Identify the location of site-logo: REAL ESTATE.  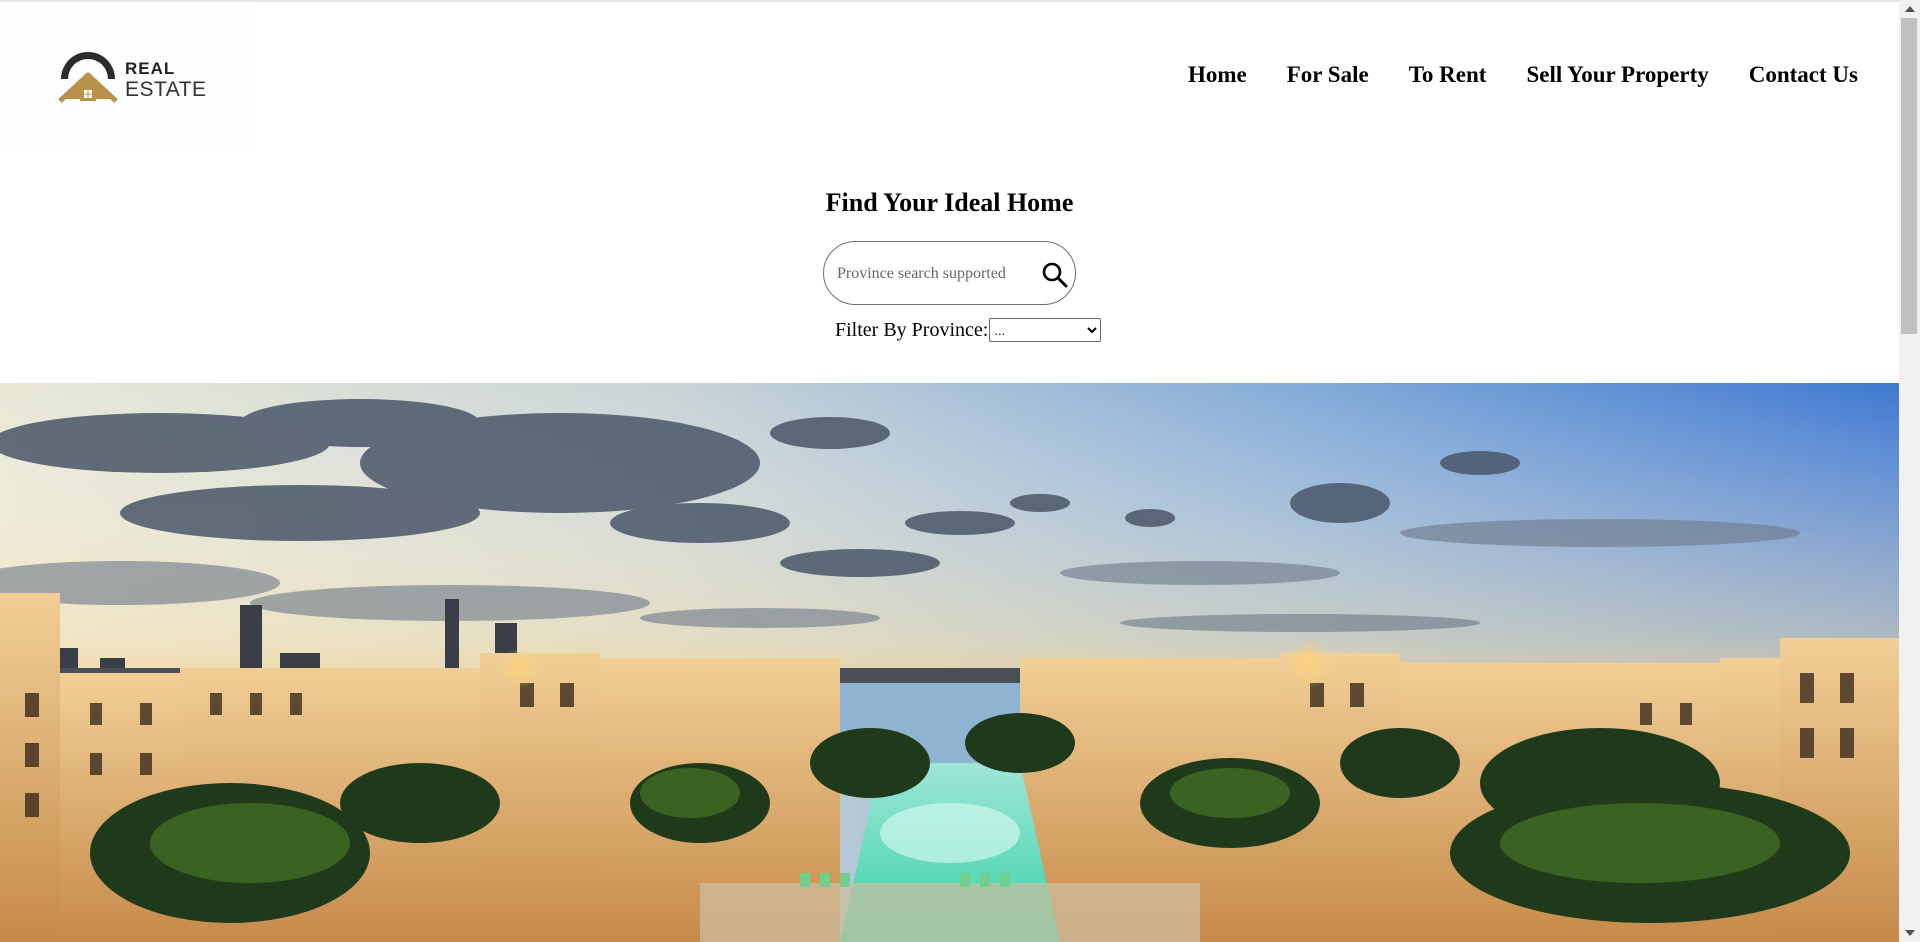
(127, 76).